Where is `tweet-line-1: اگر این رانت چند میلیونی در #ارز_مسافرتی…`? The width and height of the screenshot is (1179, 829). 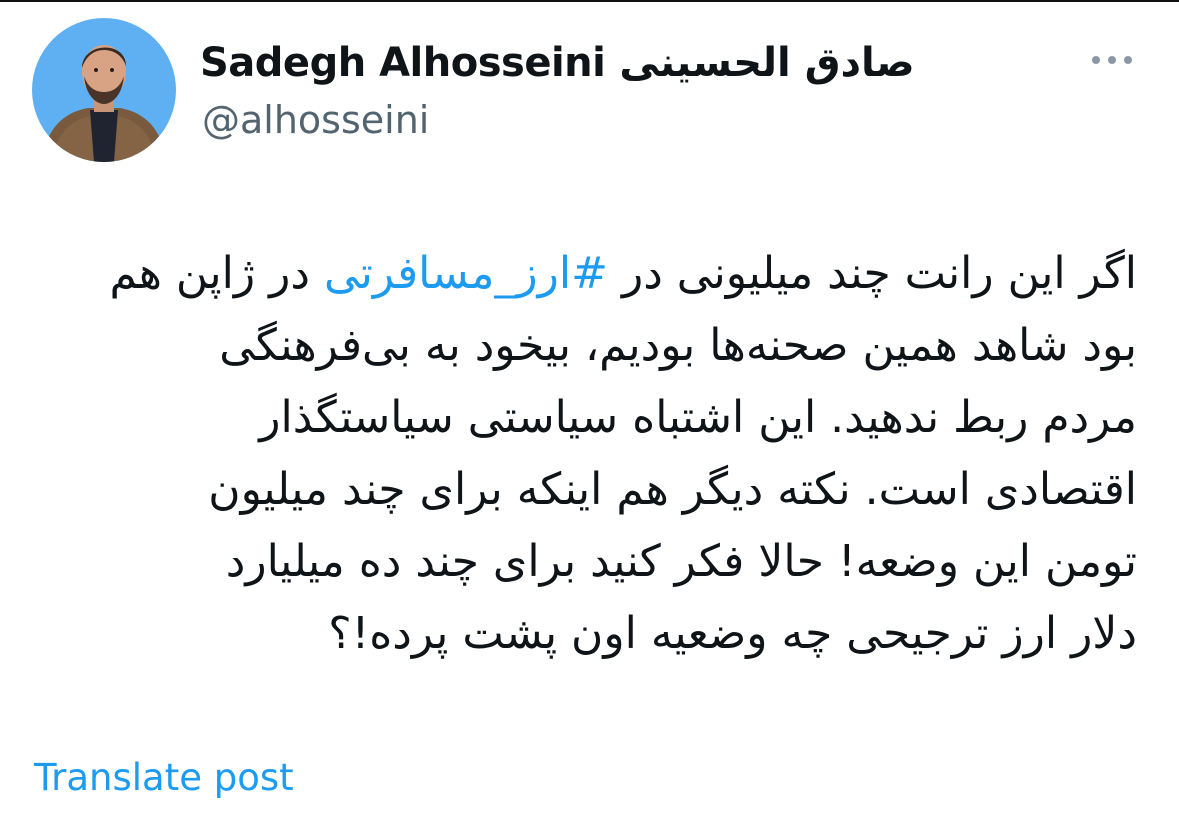 tweet-line-1: اگر این رانت چند میلیونی در #ارز_مسافرتی… is located at coordinates (577, 274).